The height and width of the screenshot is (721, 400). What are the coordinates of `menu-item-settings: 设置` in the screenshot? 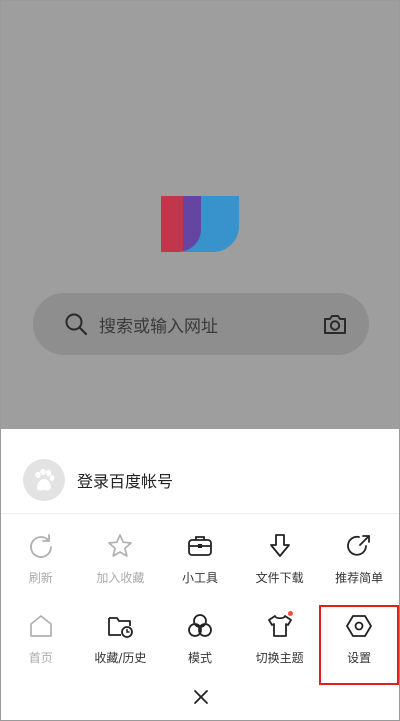 It's located at (359, 645).